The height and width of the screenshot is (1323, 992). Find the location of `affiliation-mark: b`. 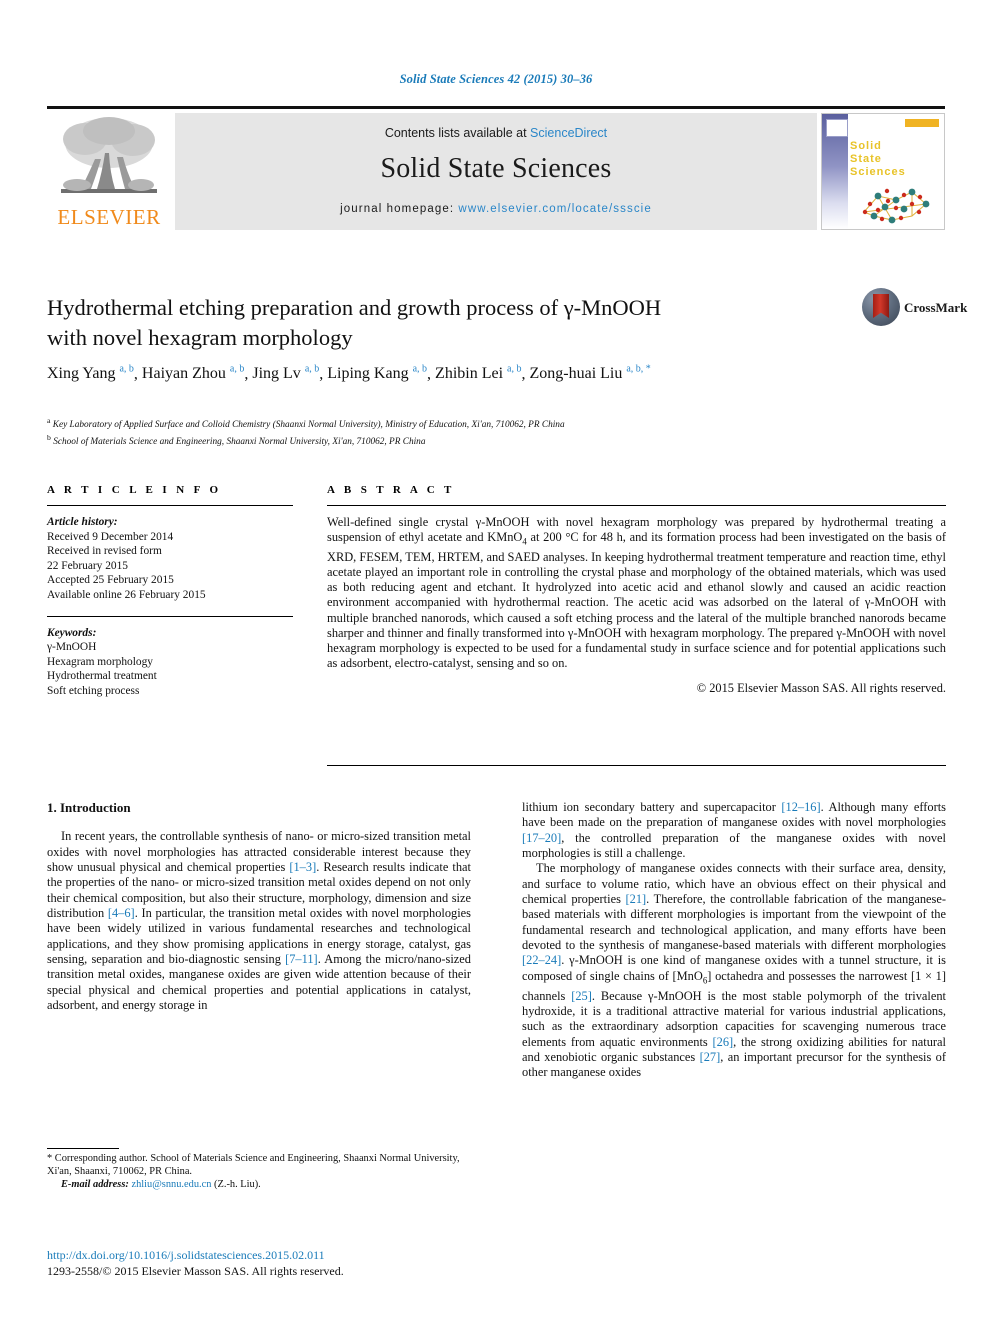

affiliation-mark: b is located at coordinates (49, 437).